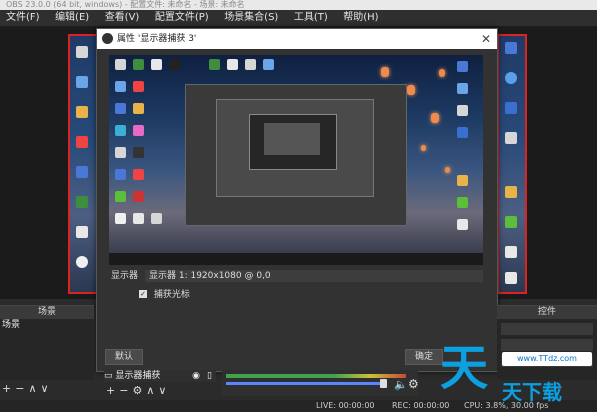  Describe the element at coordinates (297, 39) in the screenshot. I see `dialog-titlebar: 属性 '显示器捕获 3' ✕` at that location.